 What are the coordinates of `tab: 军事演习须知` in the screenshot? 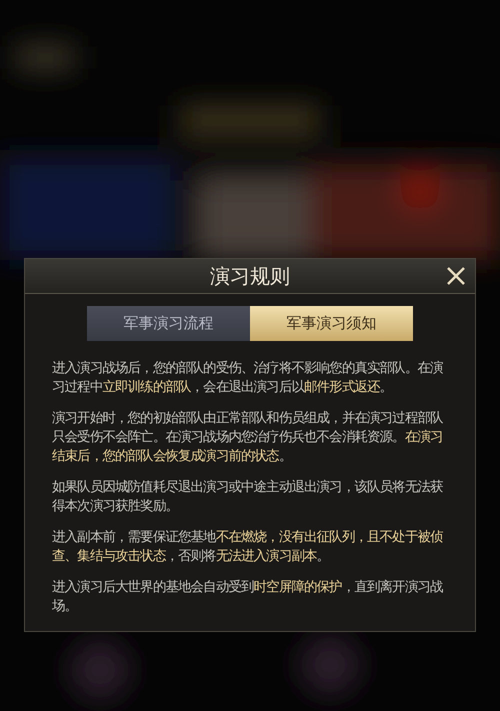 It's located at (331, 323).